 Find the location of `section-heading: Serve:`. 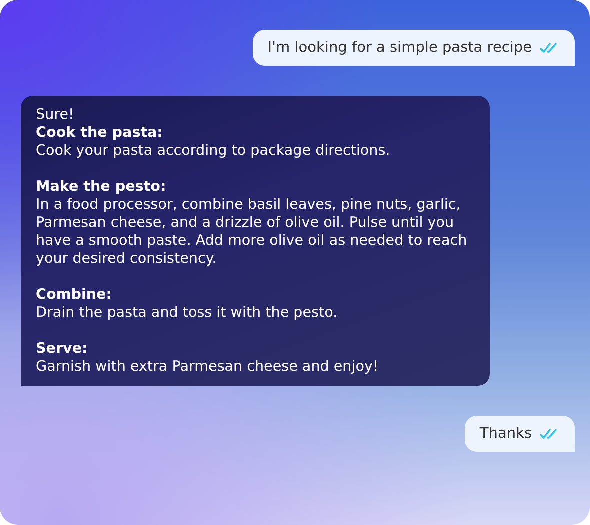

section-heading: Serve: is located at coordinates (62, 349).